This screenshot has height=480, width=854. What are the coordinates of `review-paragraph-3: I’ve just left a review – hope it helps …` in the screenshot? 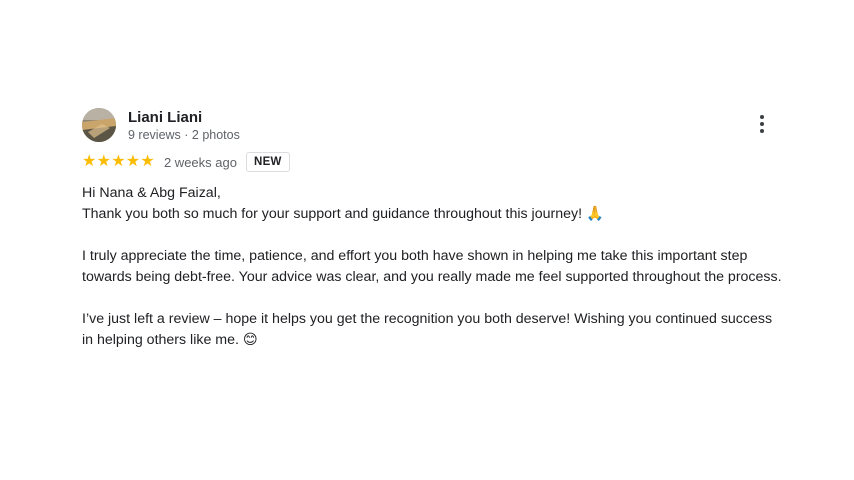 It's located at (432, 330).